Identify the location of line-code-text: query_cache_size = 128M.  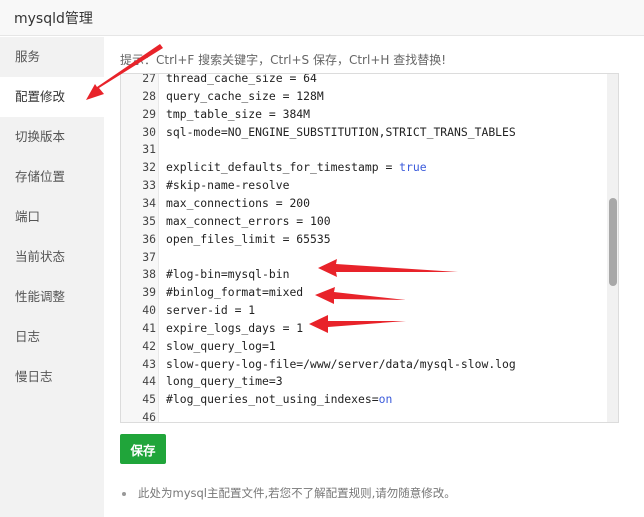
(245, 95).